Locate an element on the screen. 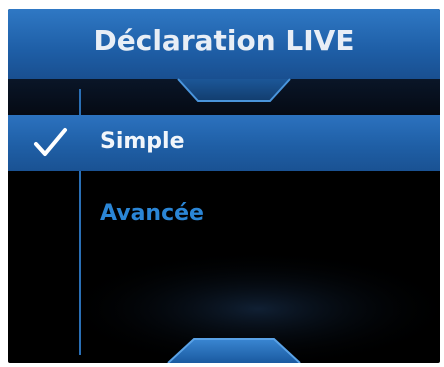 The image size is (444, 367). scroll-up-arrow-icon is located at coordinates (234, 90).